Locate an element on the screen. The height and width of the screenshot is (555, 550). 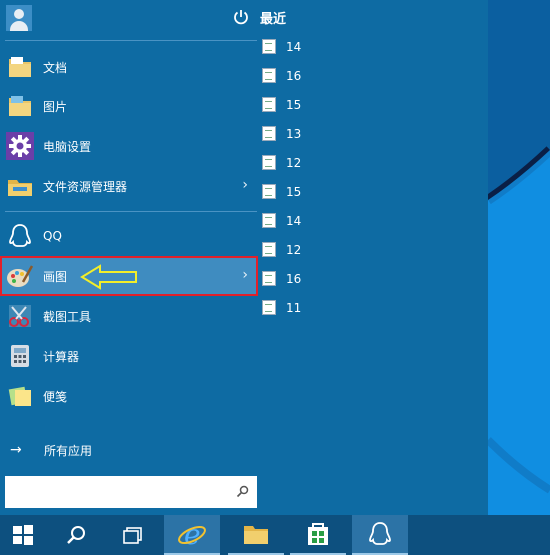
recent-item-label: 13 is located at coordinates (294, 133).